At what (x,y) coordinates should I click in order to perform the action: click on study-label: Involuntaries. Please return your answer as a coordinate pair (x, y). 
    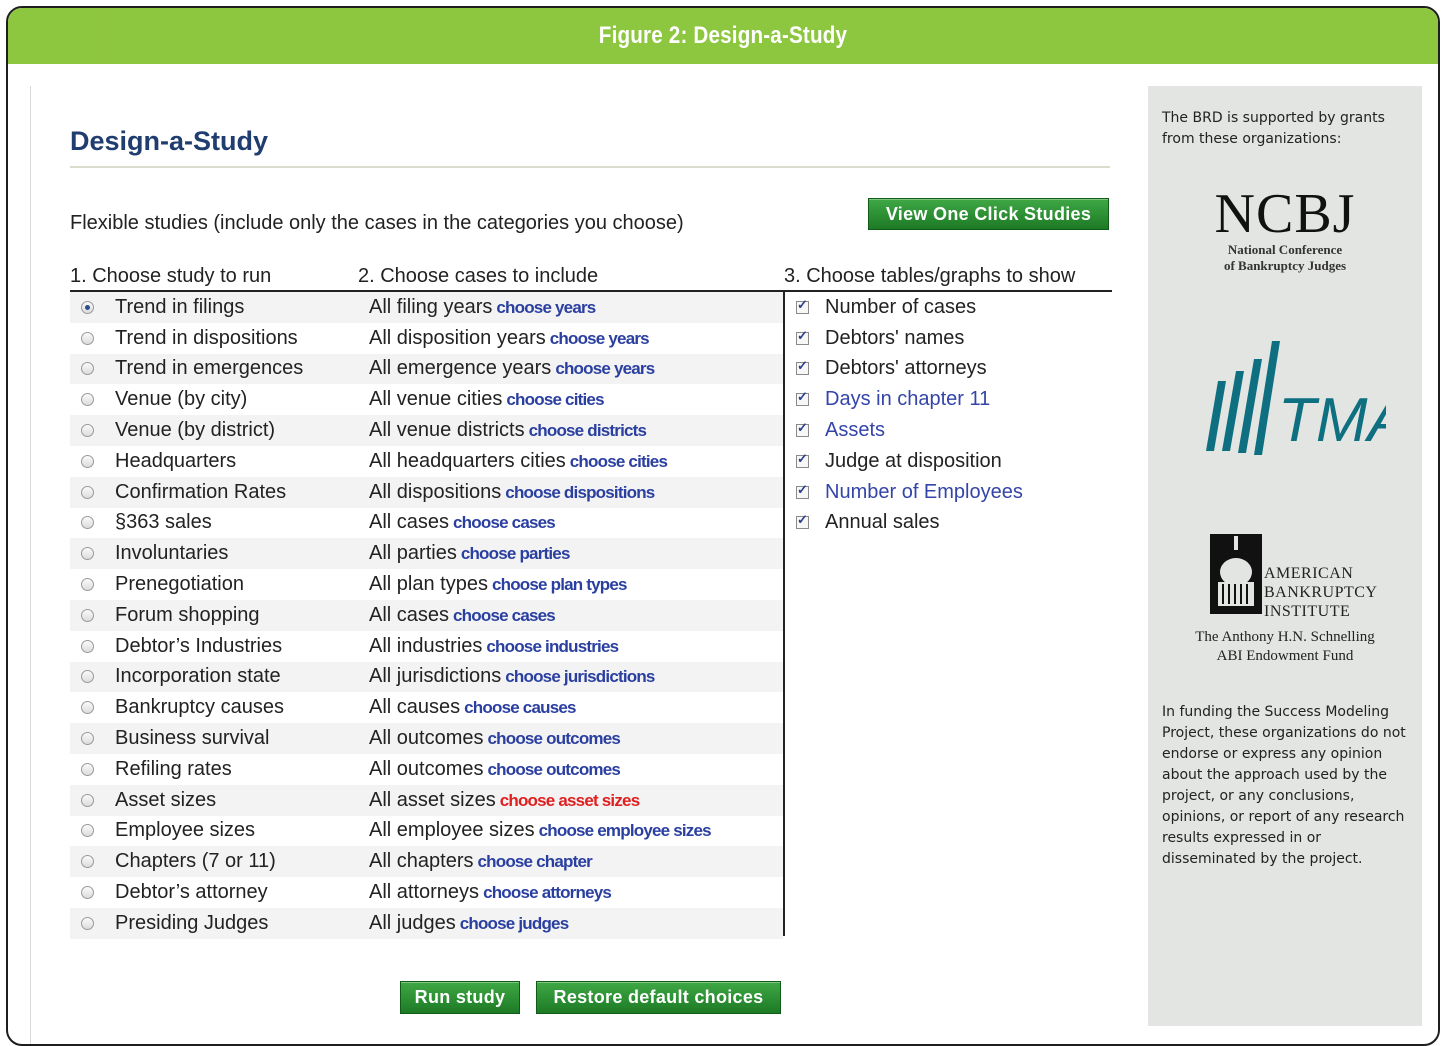
    Looking at the image, I should click on (172, 553).